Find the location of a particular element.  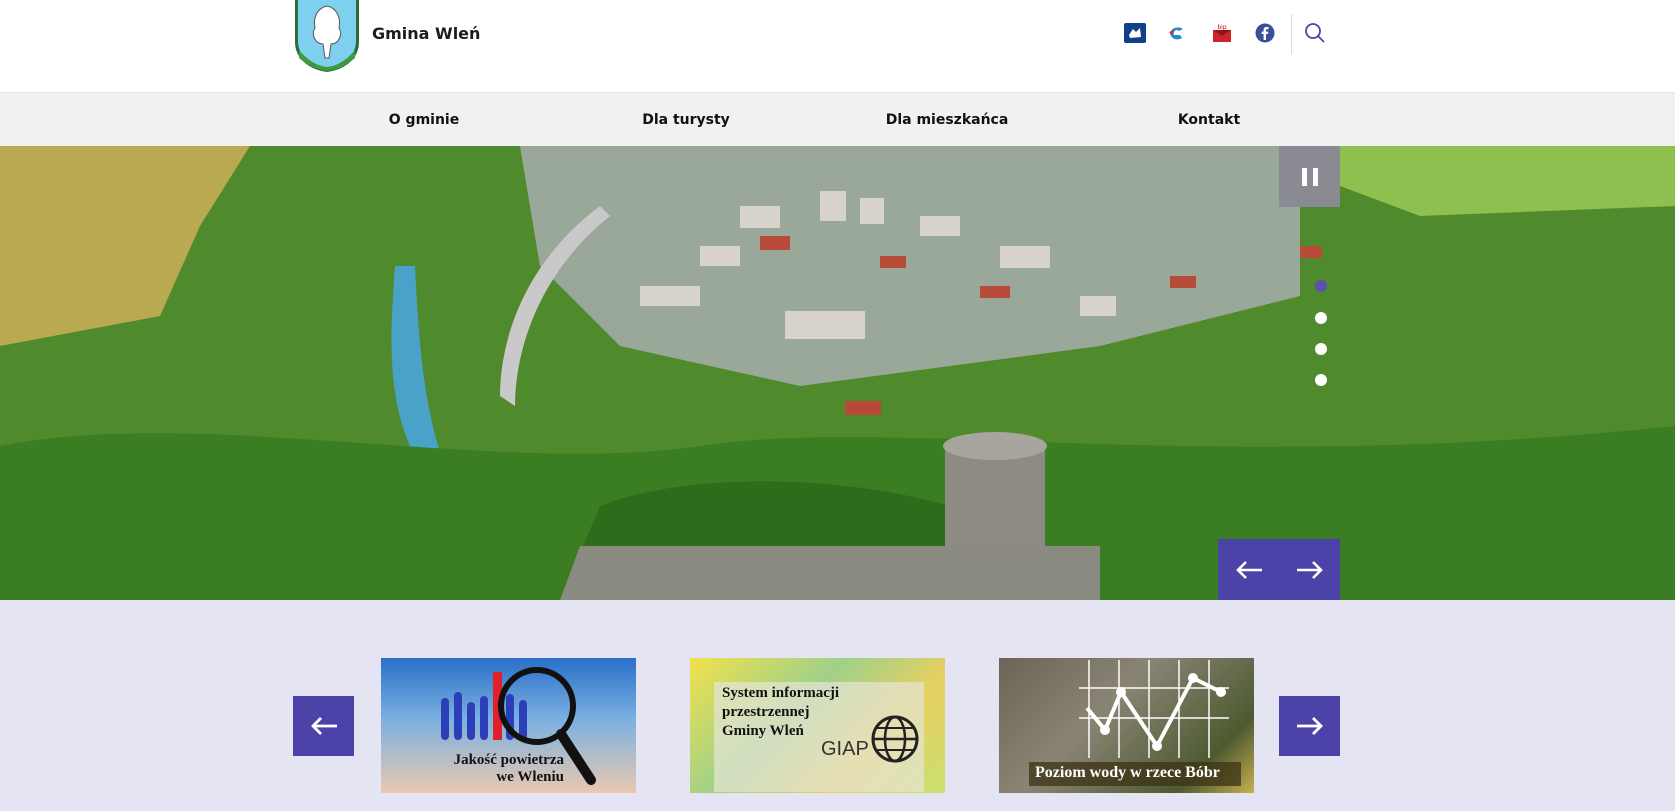

card-title-line: System informacji is located at coordinates (781, 693).